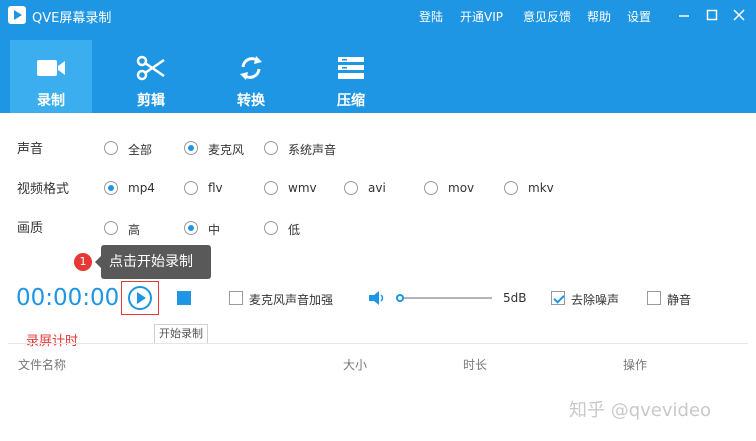 The image size is (756, 441). I want to click on radio-label: 高, so click(134, 230).